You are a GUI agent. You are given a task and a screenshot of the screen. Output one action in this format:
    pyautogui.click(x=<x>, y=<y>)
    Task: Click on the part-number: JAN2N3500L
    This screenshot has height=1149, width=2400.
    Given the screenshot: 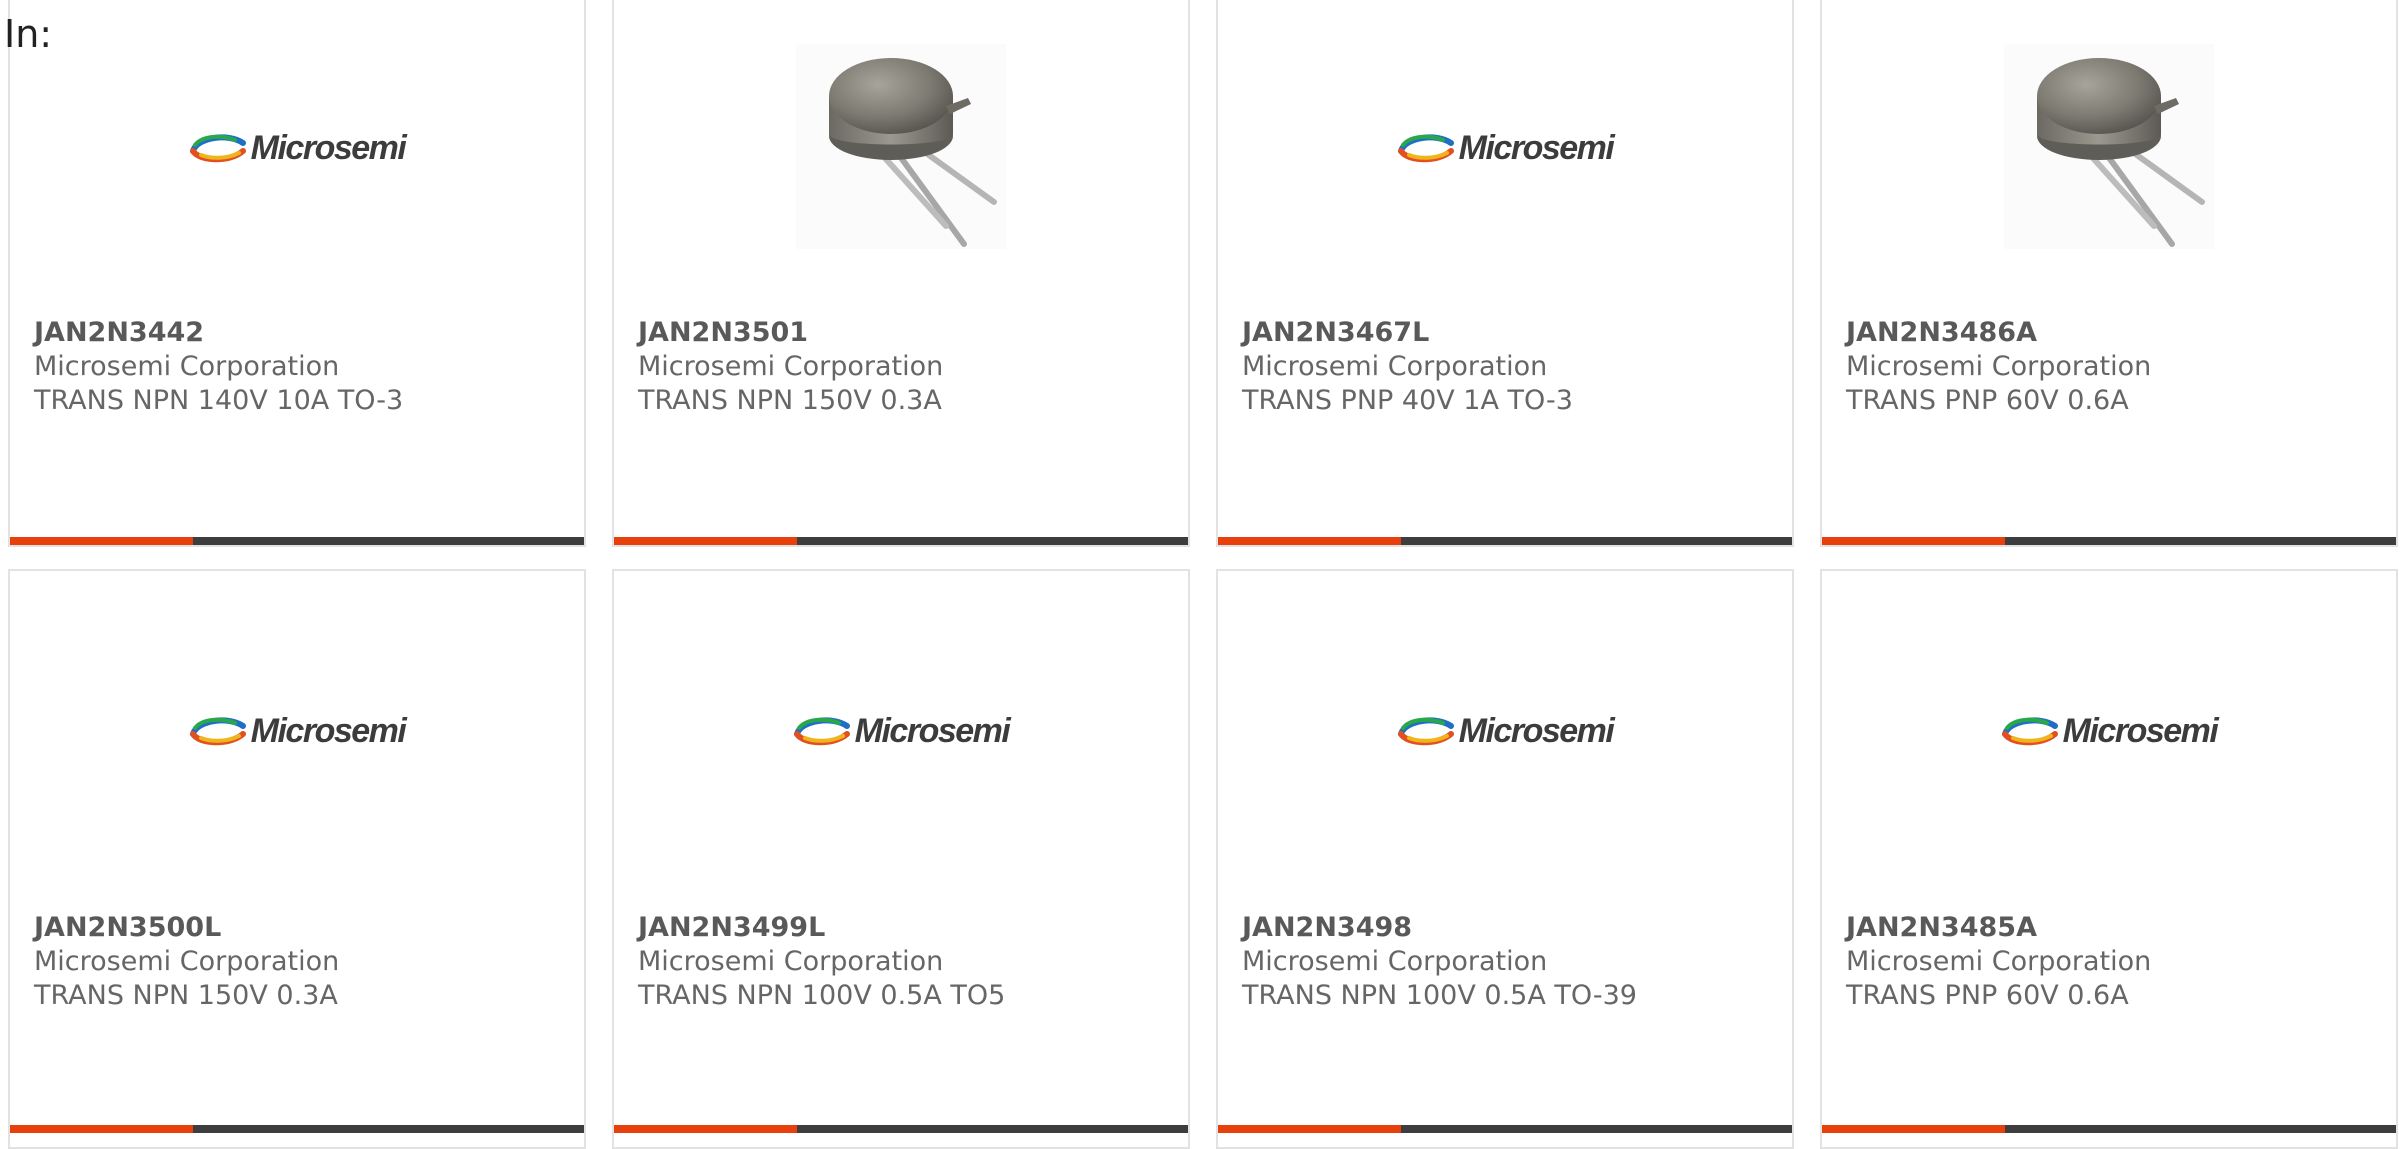 What is the action you would take?
    pyautogui.click(x=301, y=928)
    